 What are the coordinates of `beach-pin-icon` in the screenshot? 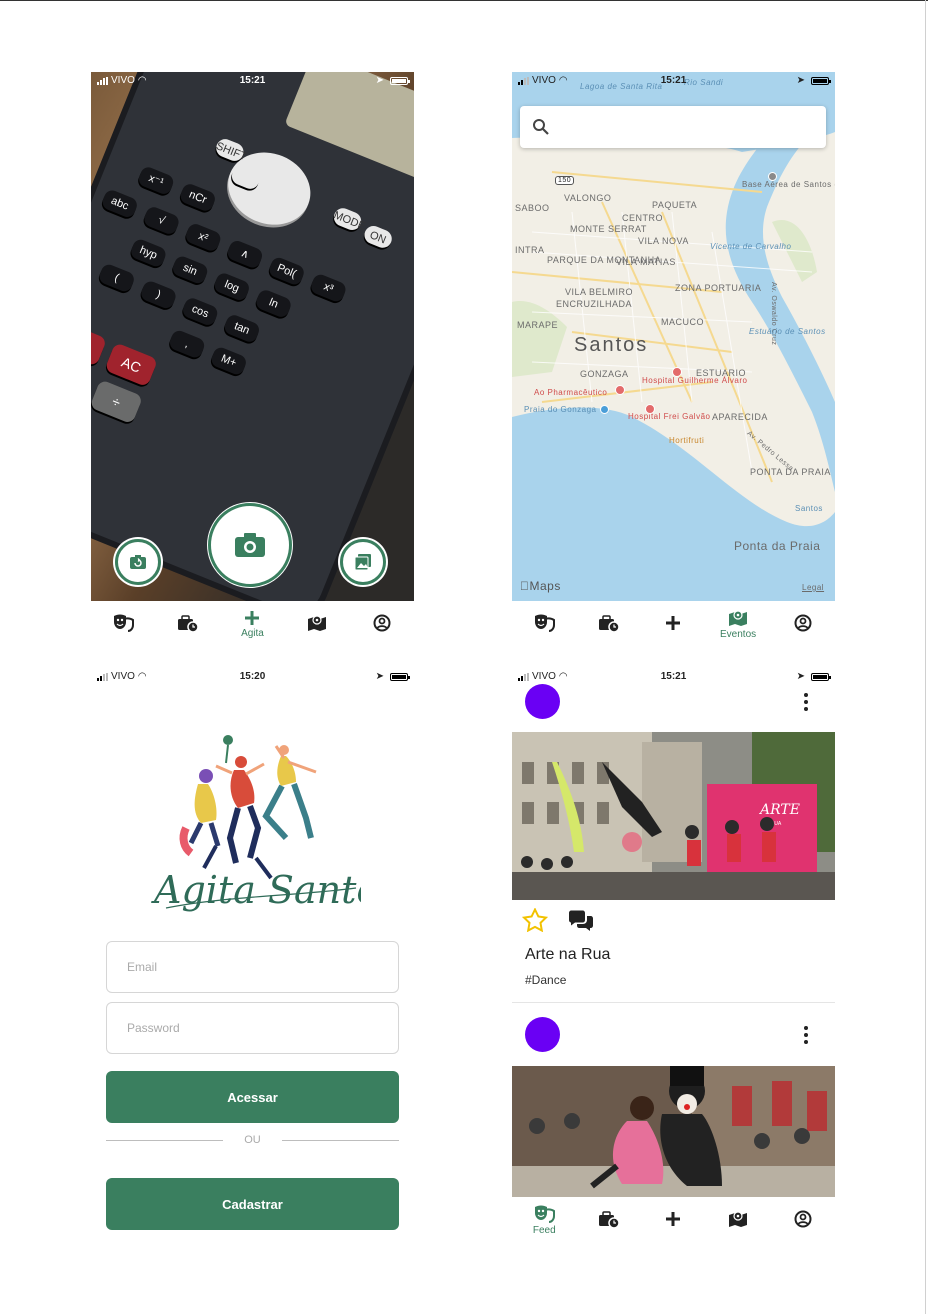 It's located at (604, 409).